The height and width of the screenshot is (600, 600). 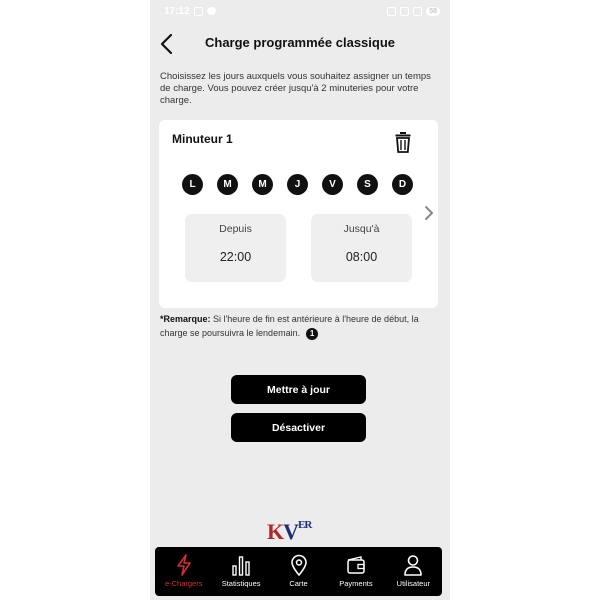 What do you see at coordinates (227, 184) in the screenshot?
I see `day-tuesday: M` at bounding box center [227, 184].